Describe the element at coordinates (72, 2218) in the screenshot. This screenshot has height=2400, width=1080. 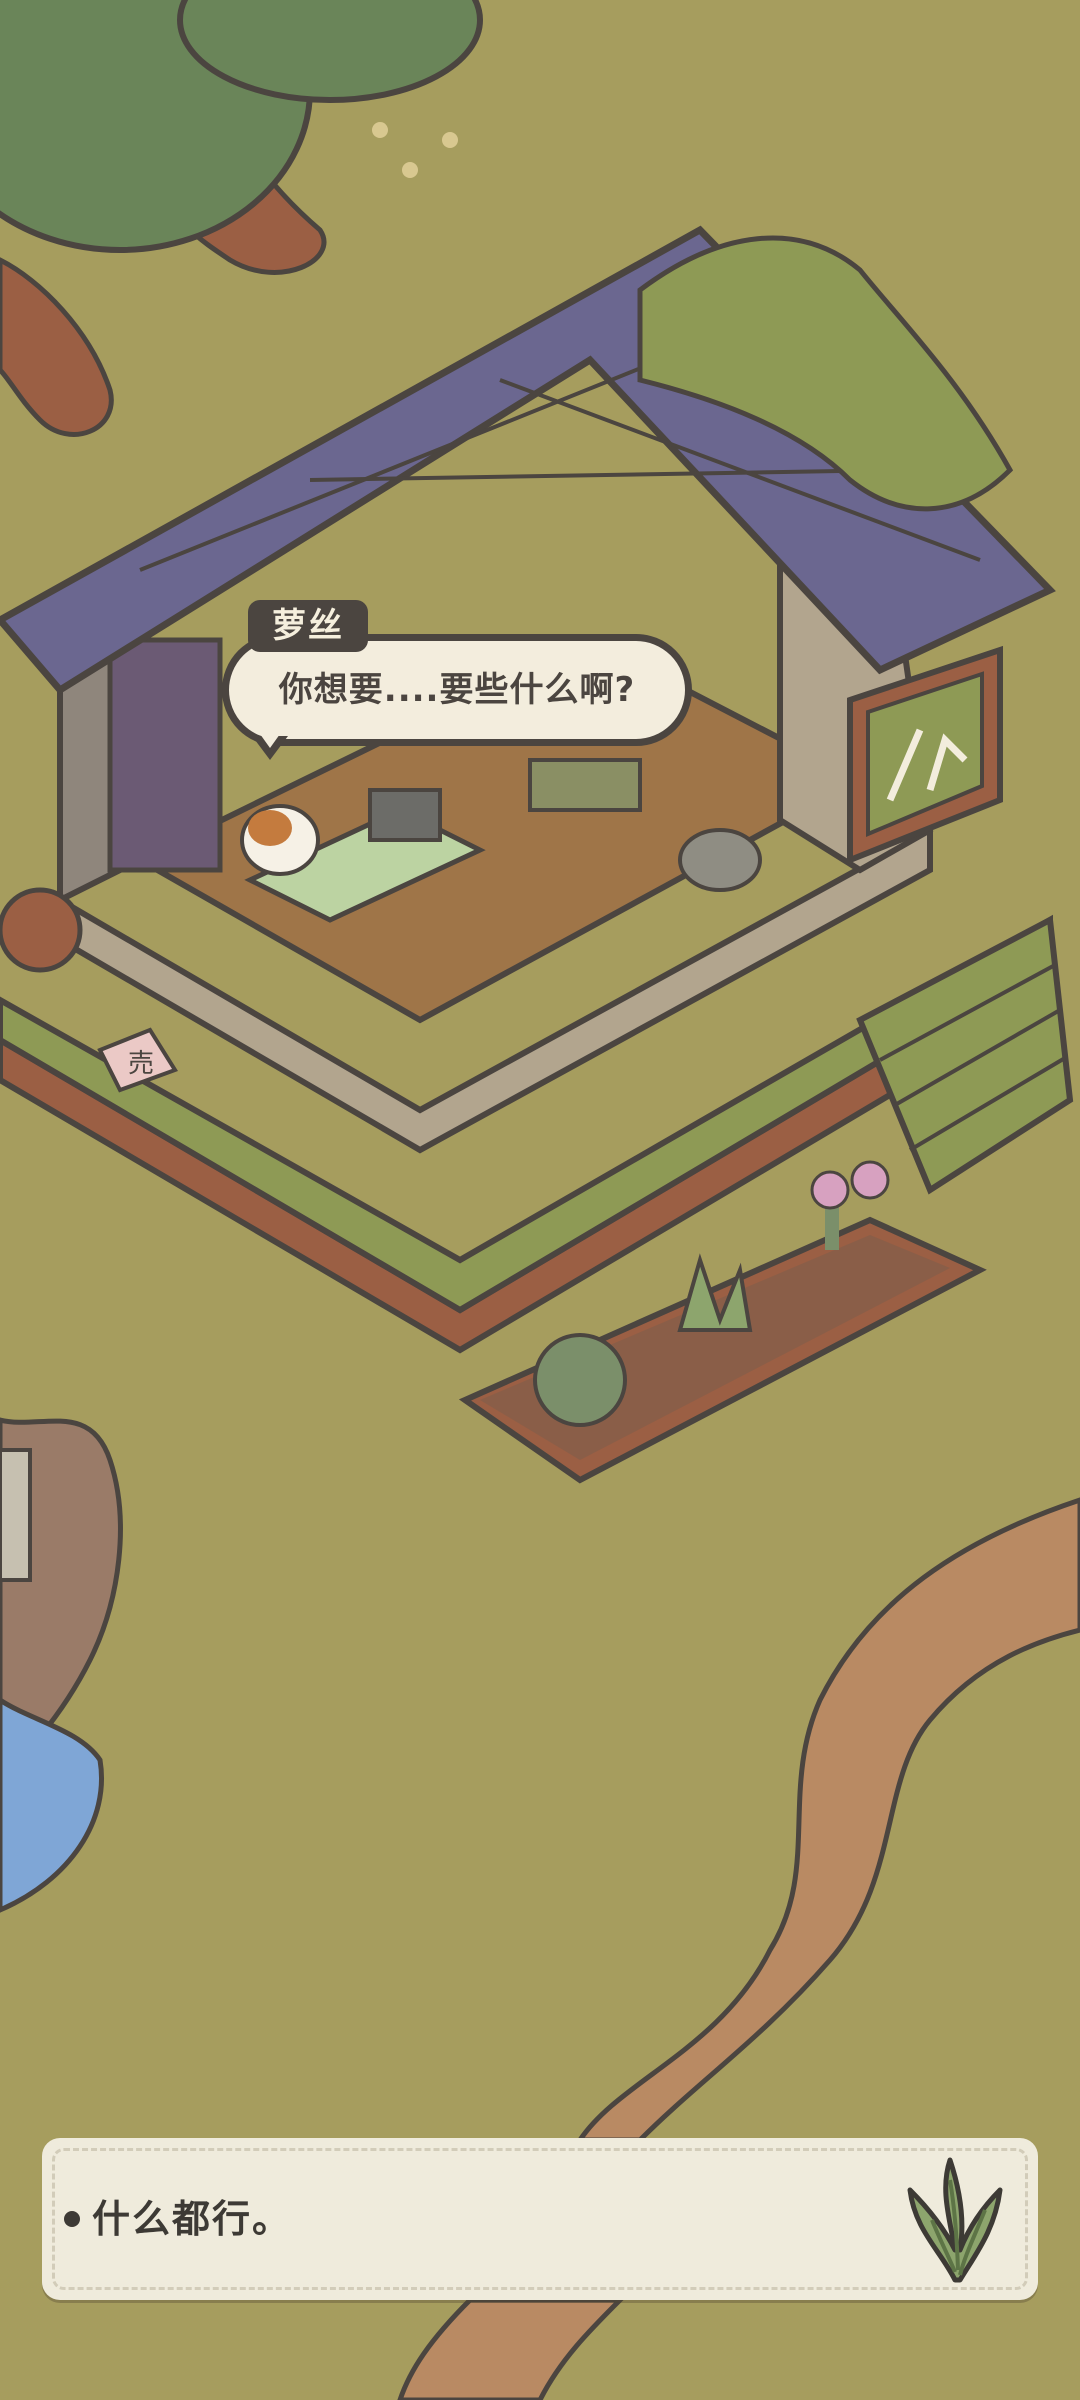
I see `bullet-icon` at that location.